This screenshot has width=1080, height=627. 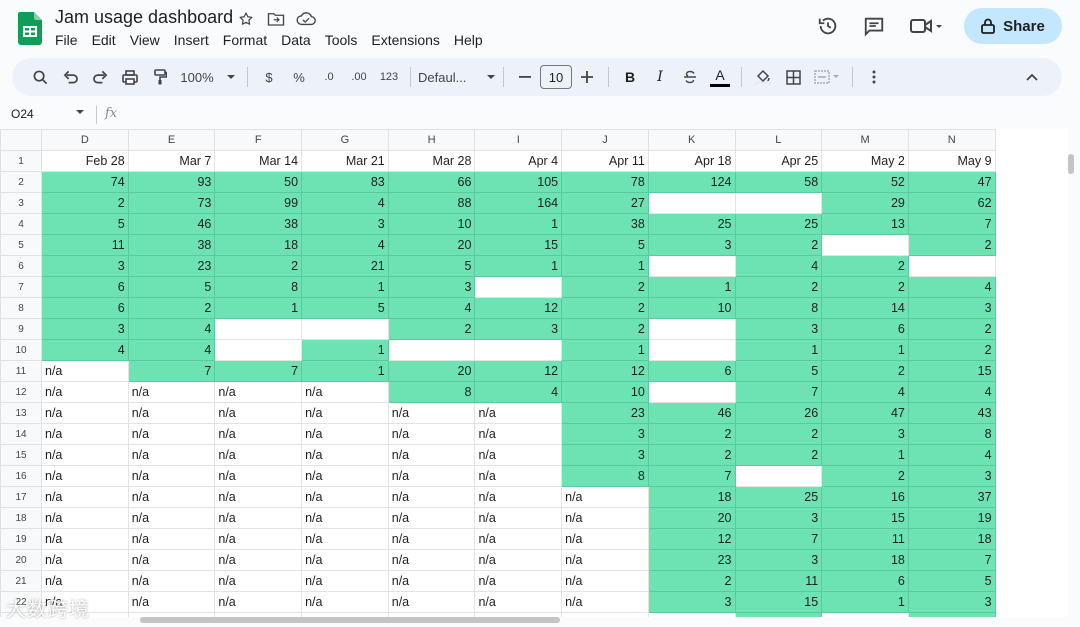 What do you see at coordinates (70, 77) in the screenshot?
I see `undo-icon` at bounding box center [70, 77].